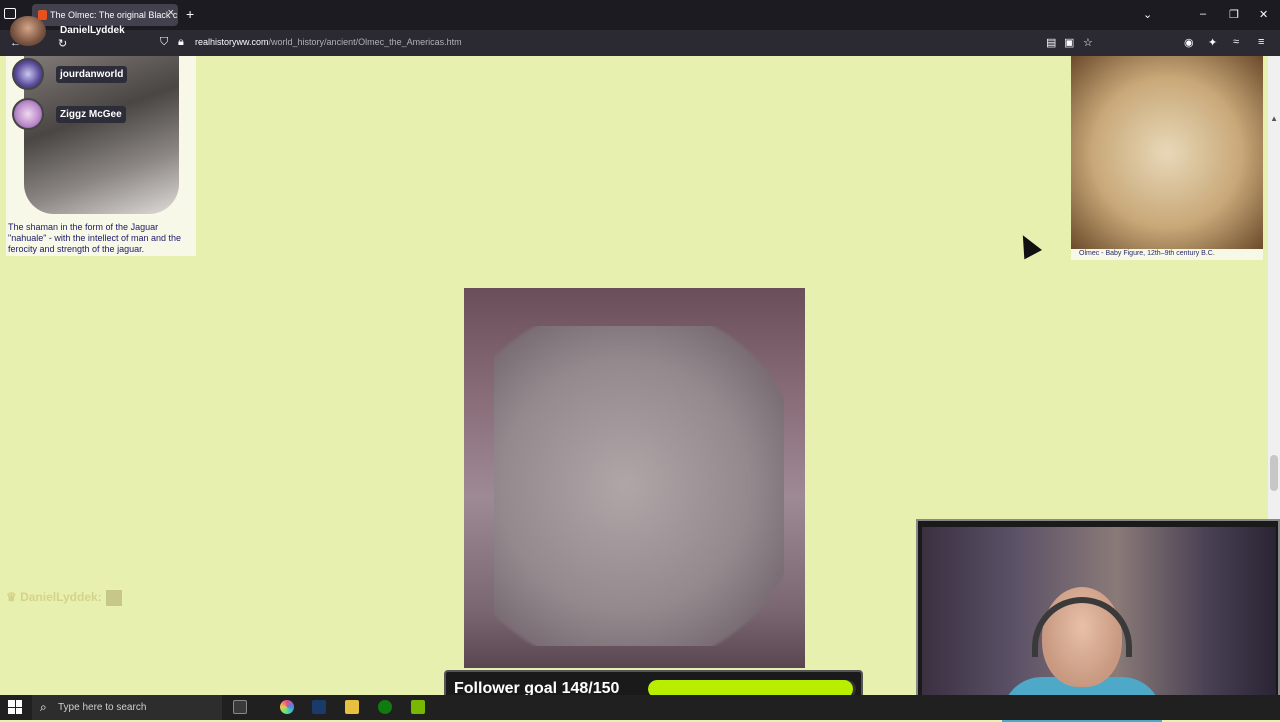  I want to click on baby-figure-image, so click(1167, 152).